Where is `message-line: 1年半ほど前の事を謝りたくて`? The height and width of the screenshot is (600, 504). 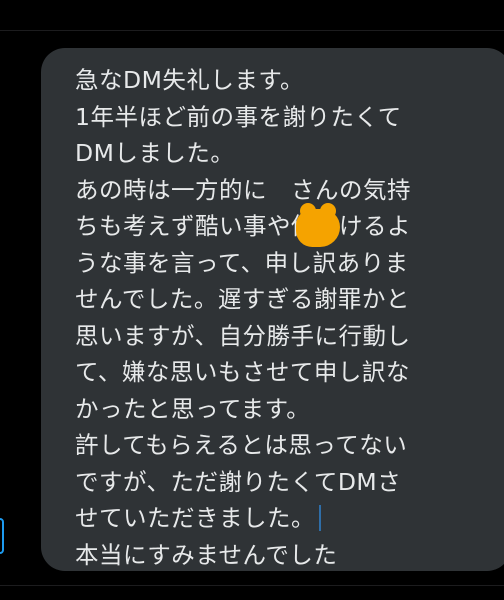
message-line: 1年半ほど前の事を謝りたくて is located at coordinates (238, 116).